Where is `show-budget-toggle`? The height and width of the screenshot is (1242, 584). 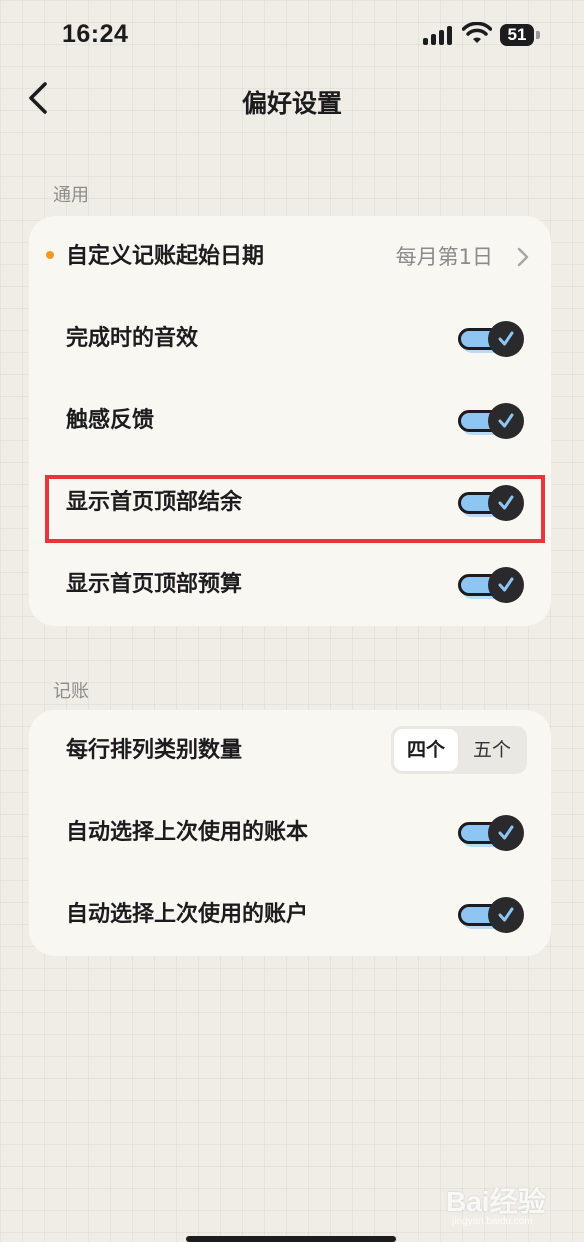
show-budget-toggle is located at coordinates (492, 585).